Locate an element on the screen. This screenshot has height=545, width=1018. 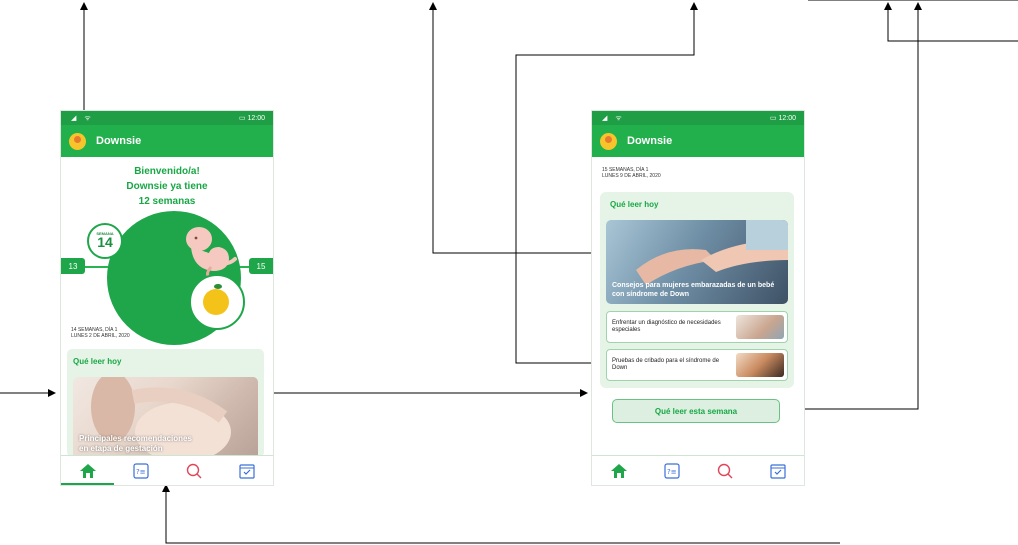
fetus-icon is located at coordinates (211, 253).